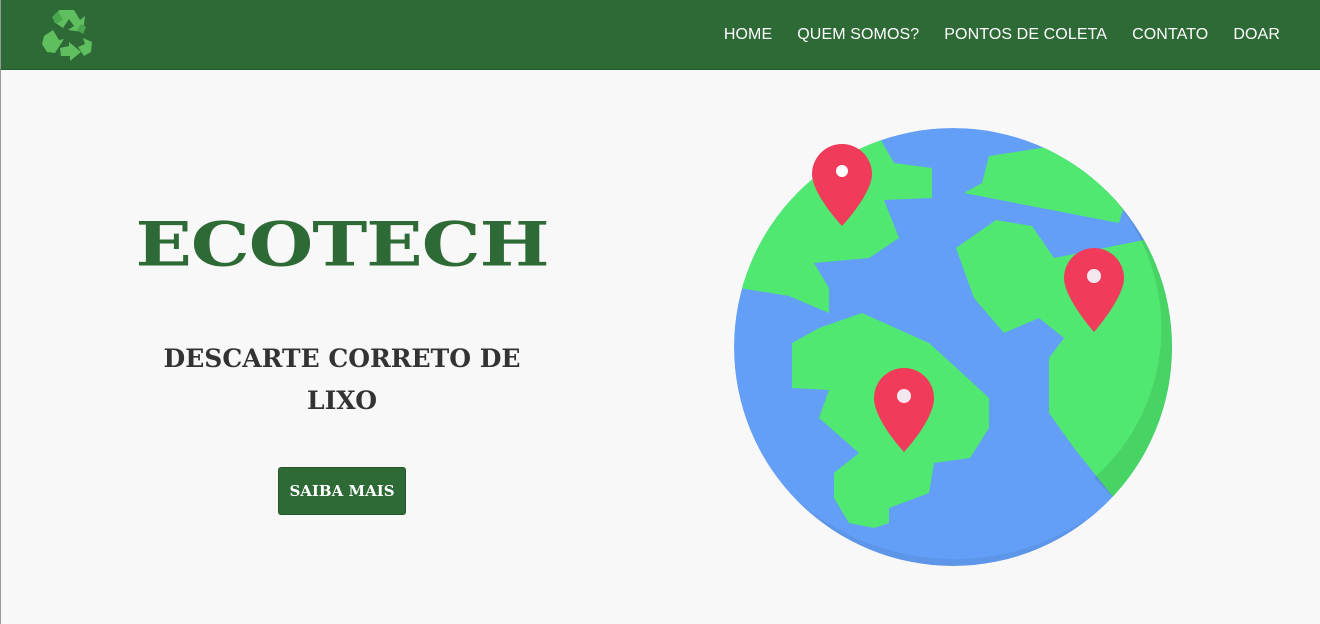 This screenshot has height=624, width=1320. What do you see at coordinates (342, 245) in the screenshot?
I see `hero-title: ECOTECH` at bounding box center [342, 245].